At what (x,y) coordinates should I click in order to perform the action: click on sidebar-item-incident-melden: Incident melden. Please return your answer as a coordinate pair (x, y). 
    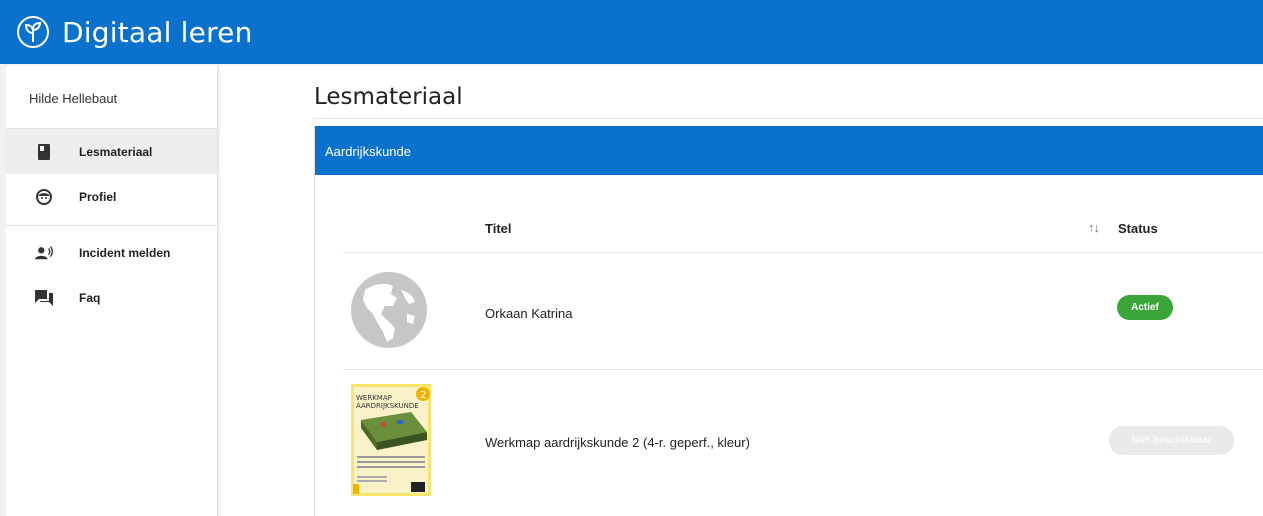
    Looking at the image, I should click on (111, 252).